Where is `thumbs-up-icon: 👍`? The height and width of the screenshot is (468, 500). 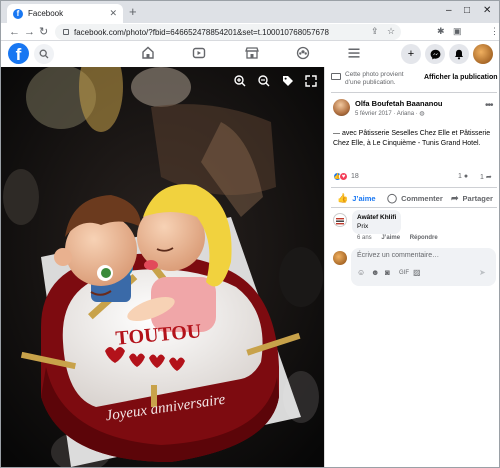 thumbs-up-icon: 👍 is located at coordinates (343, 198).